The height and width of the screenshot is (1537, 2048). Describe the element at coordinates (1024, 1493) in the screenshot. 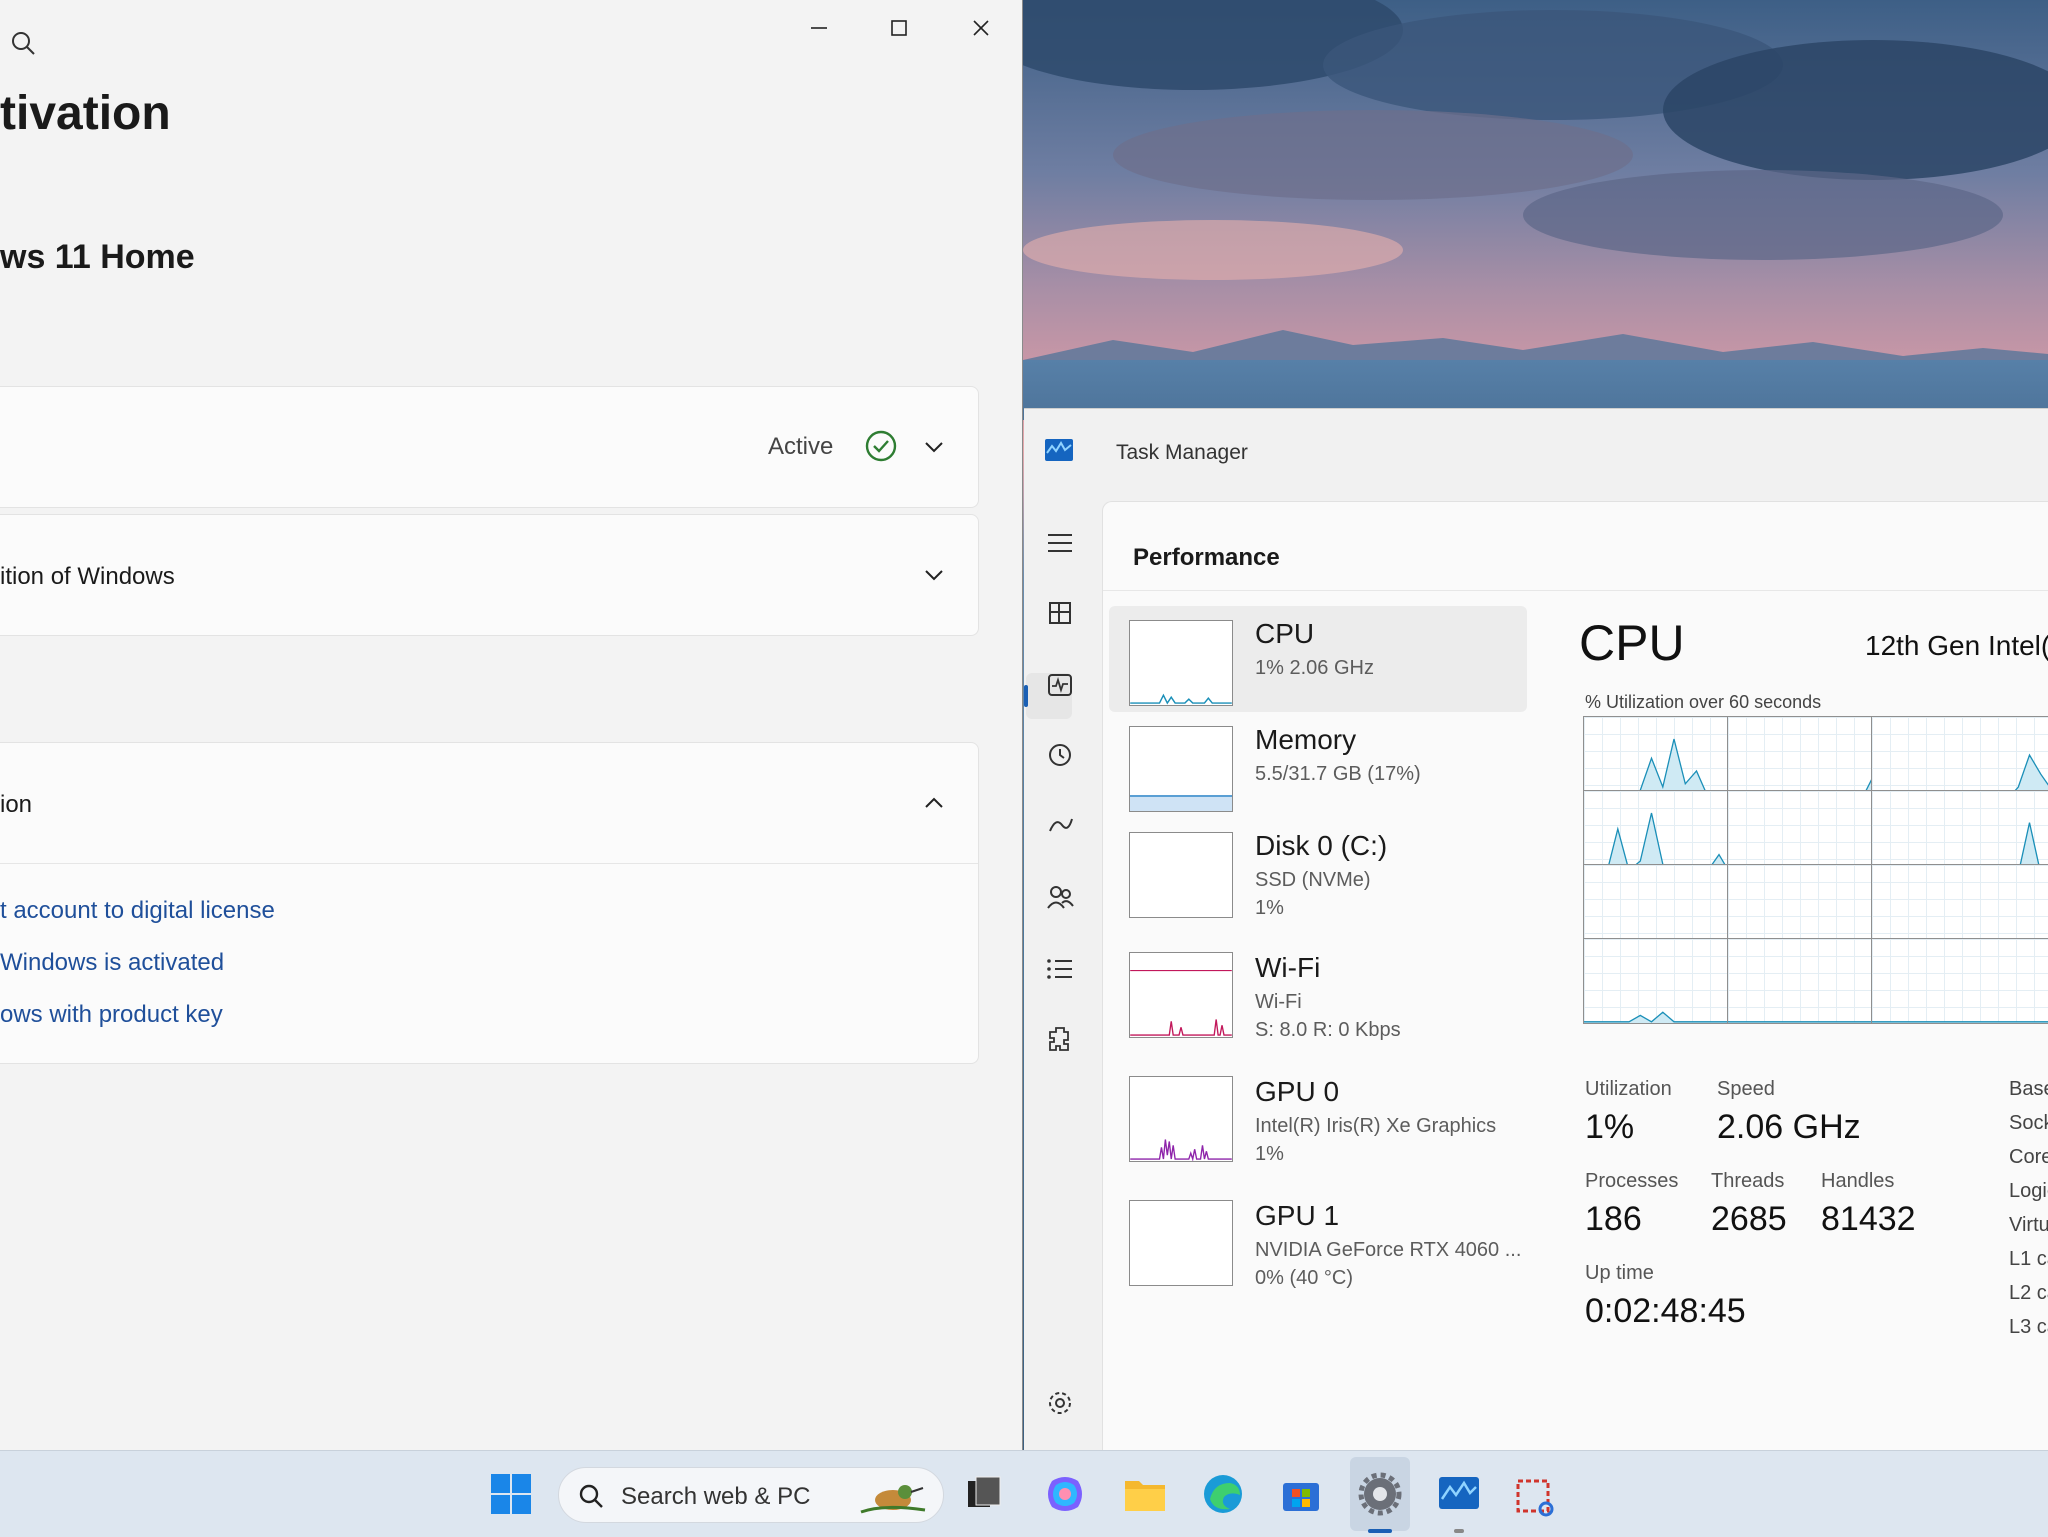

I see `taskbar: Search web & PC` at that location.